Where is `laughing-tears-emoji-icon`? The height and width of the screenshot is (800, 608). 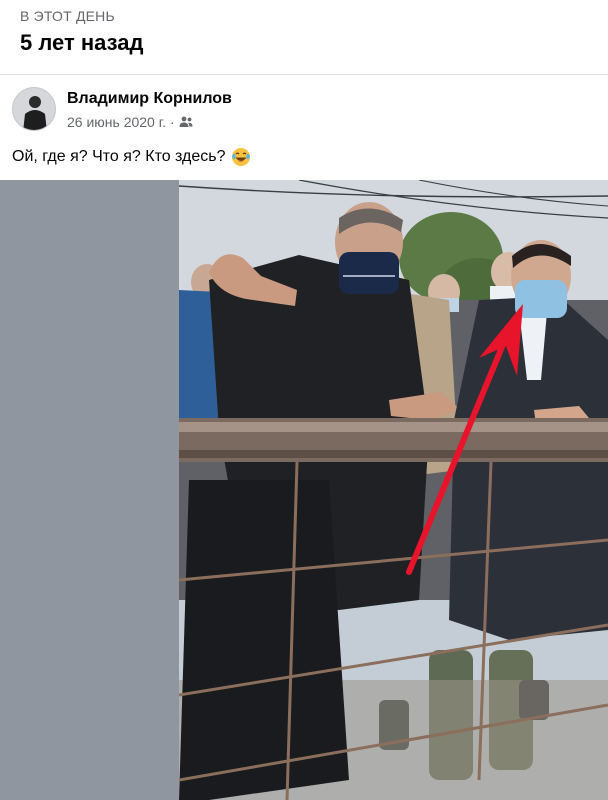
laughing-tears-emoji-icon is located at coordinates (240, 157).